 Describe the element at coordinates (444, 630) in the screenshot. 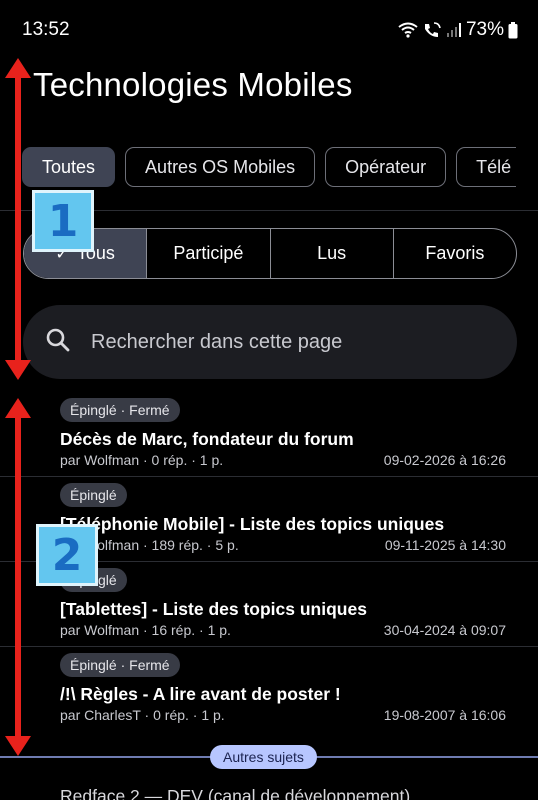

I see `topic-date: 30-04-2024 à 09:07` at that location.